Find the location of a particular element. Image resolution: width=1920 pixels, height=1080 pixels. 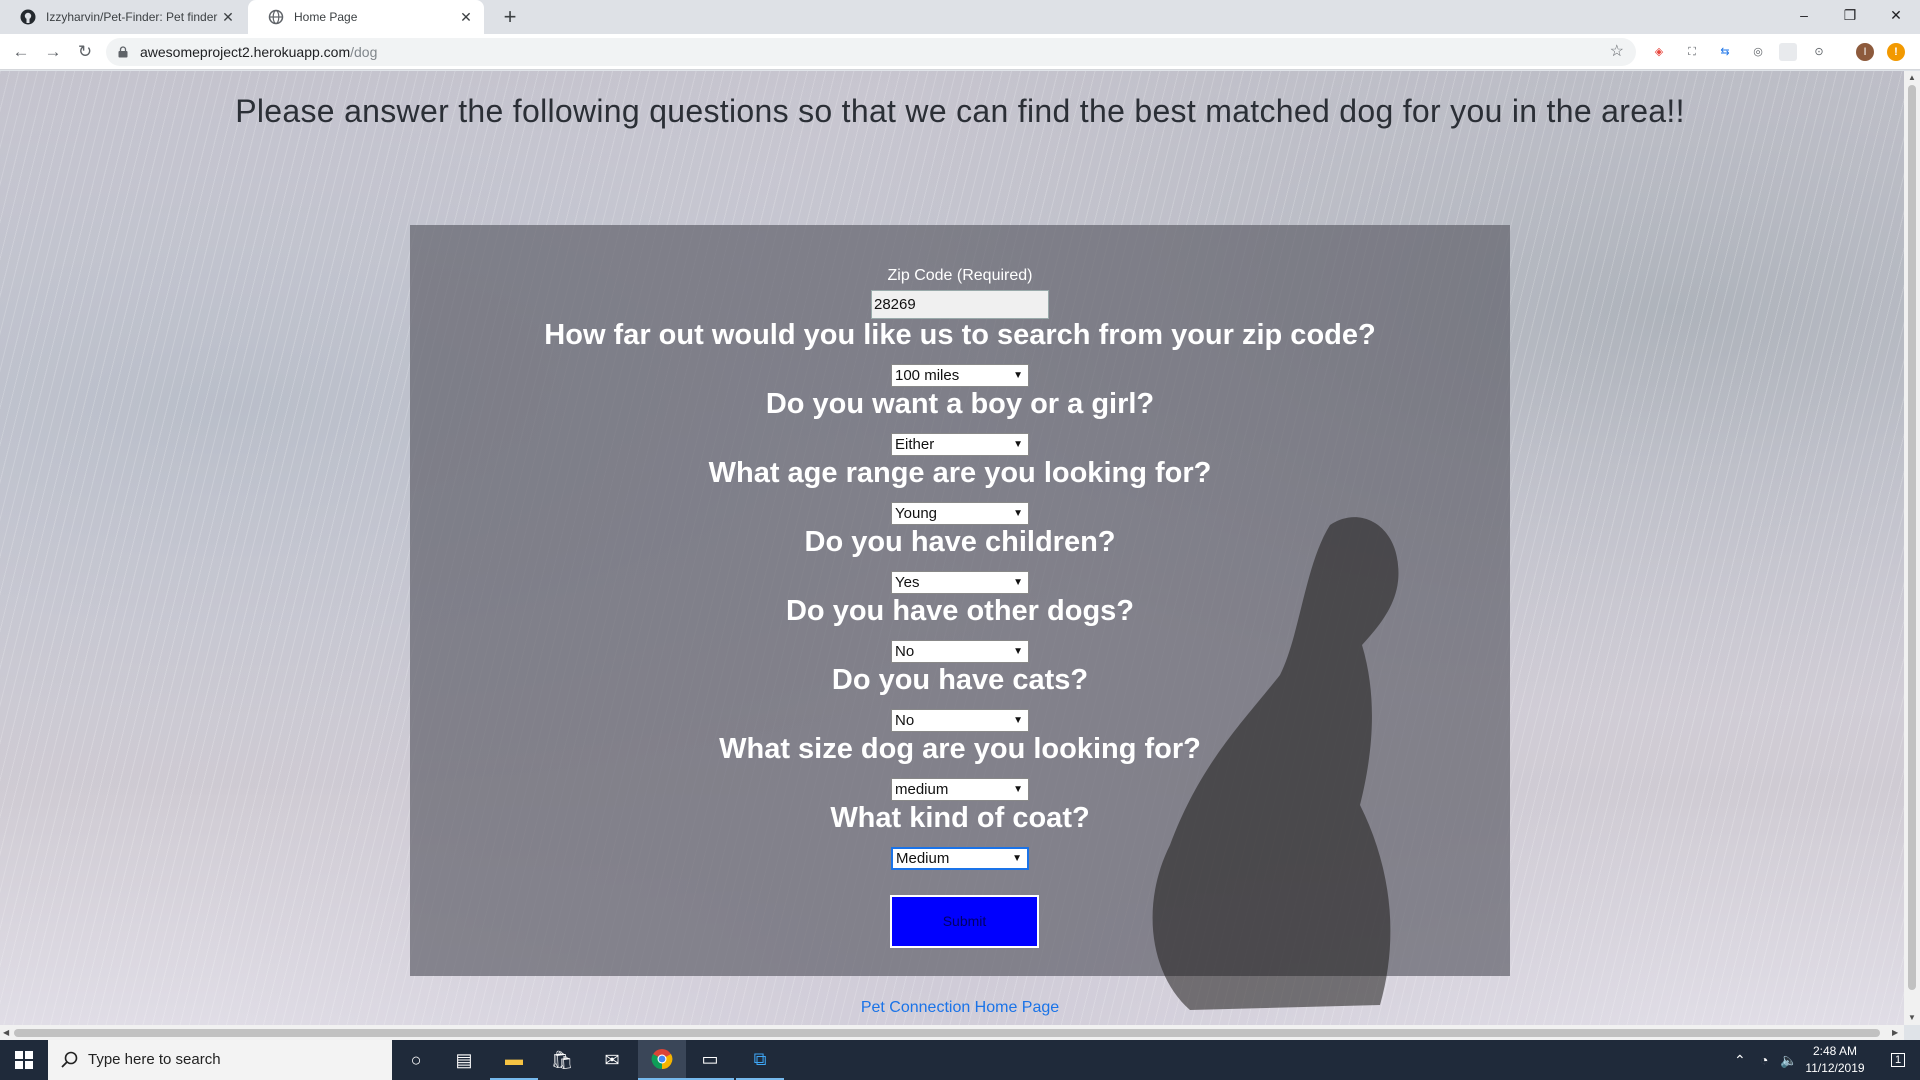

scroll-right-icon: ▶ is located at coordinates (1895, 1032).